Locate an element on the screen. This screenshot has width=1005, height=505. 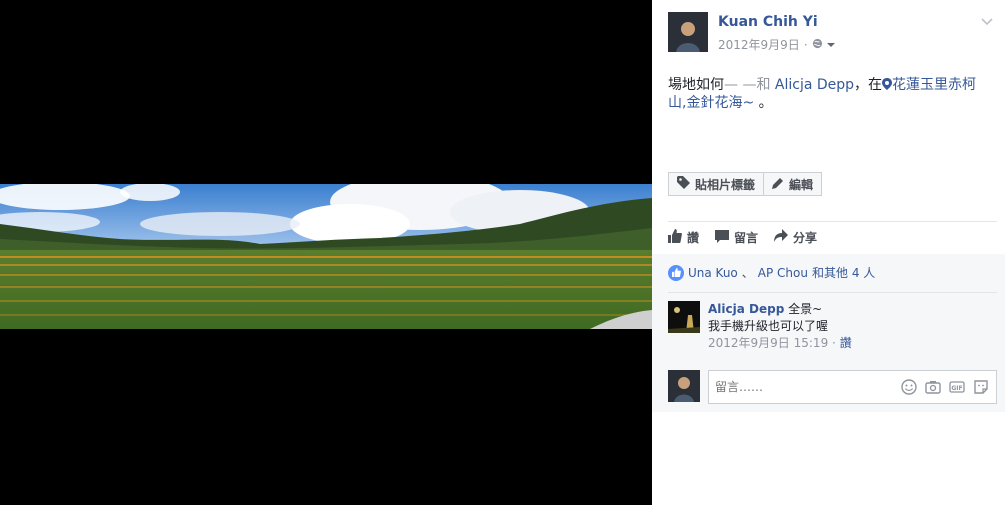
post-text: 場地如何— —和 Alicja Depp，在 花蓮玉里赤柯山,金針花海~ 。 is located at coordinates (830, 94).